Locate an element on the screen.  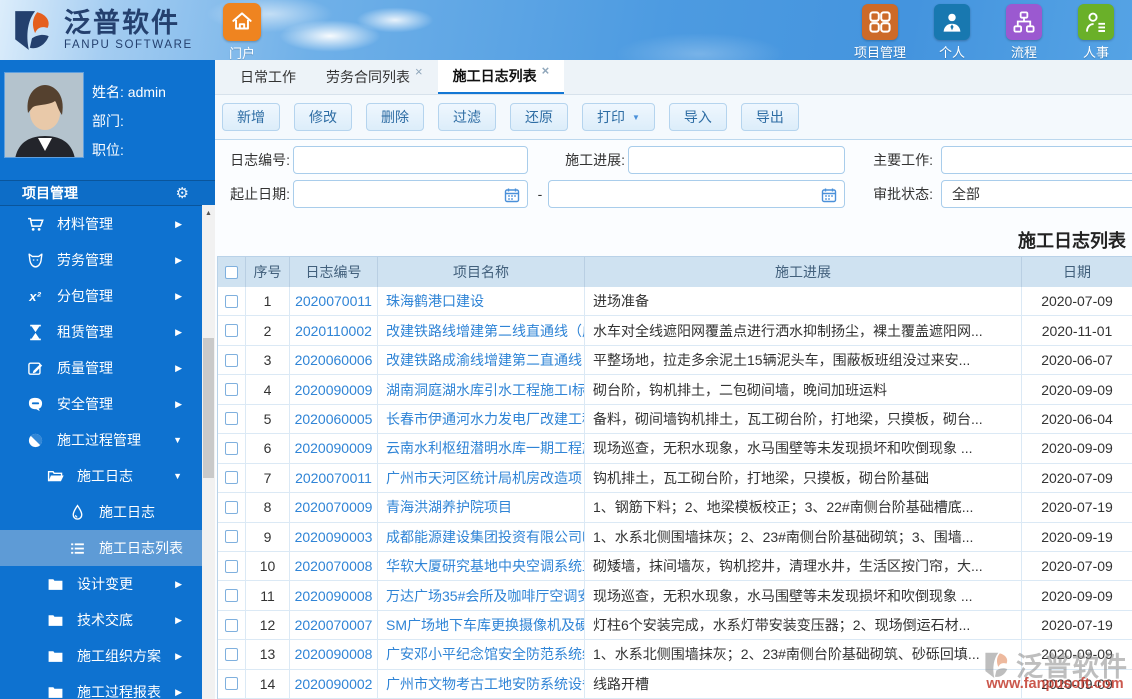
cell-log-no: 2020110002 is located at coordinates (334, 330).